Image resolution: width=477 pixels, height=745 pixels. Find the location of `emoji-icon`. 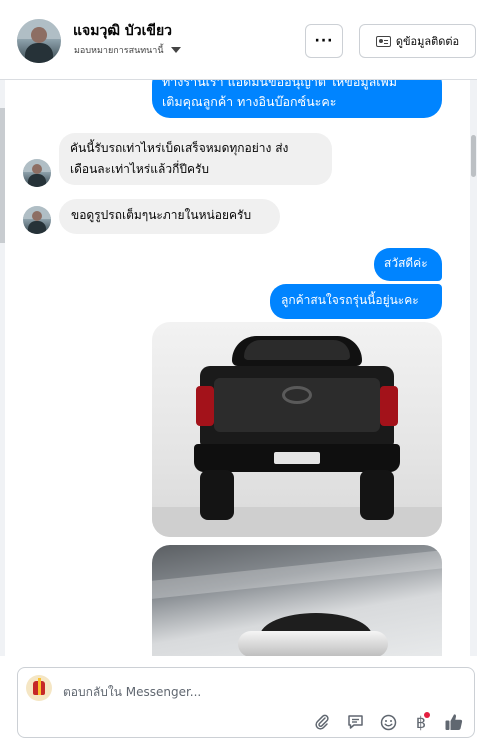

emoji-icon is located at coordinates (388, 722).